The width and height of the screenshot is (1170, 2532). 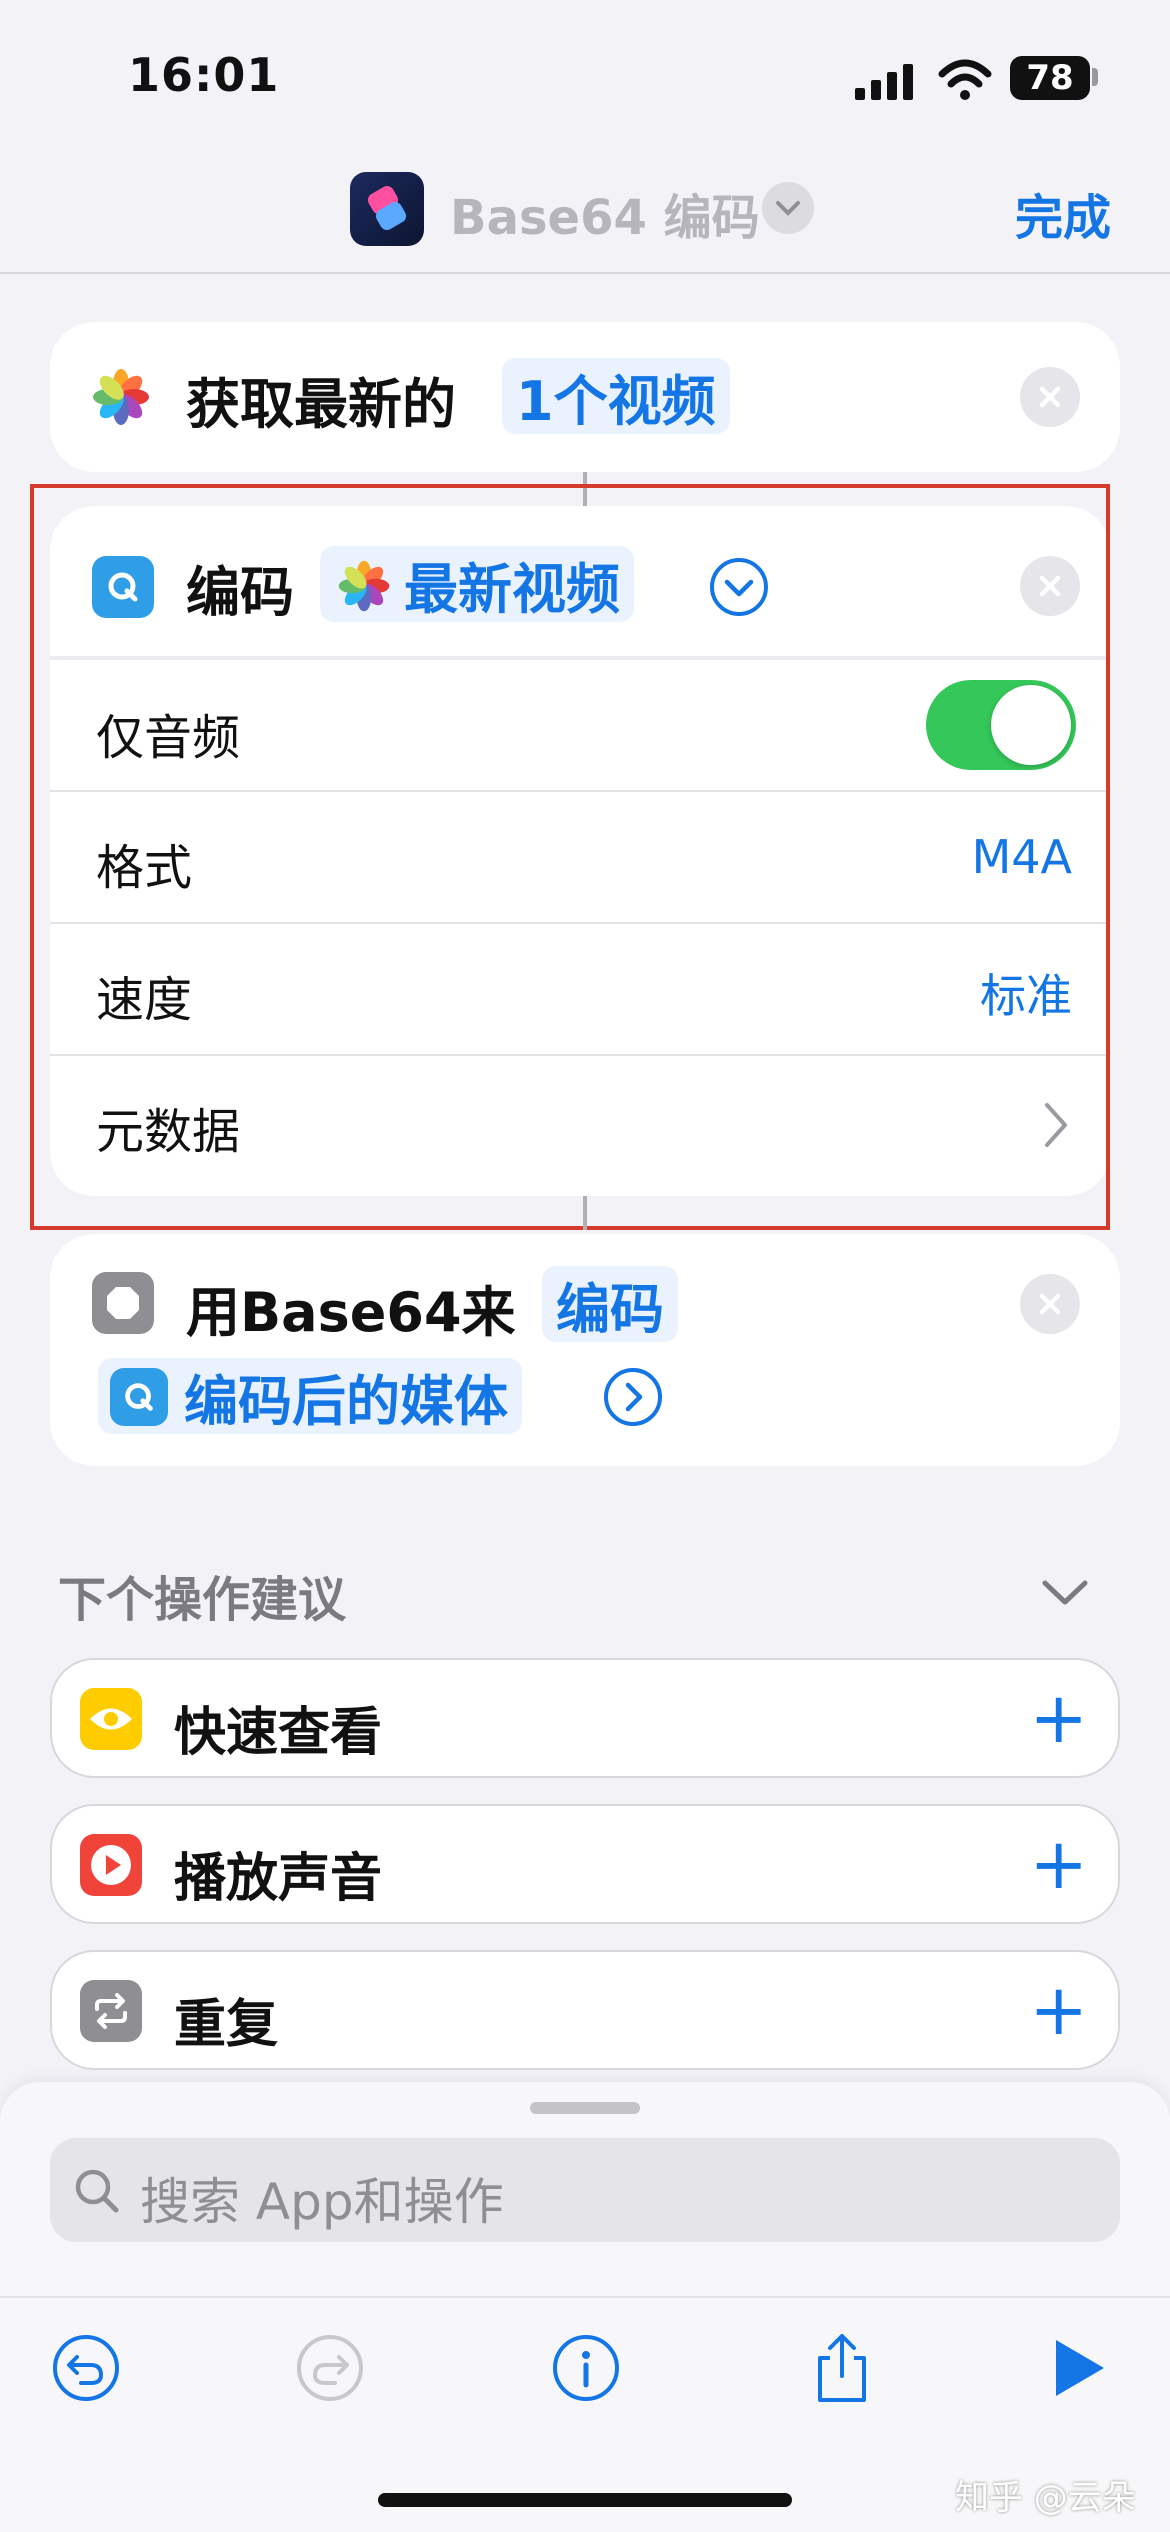 What do you see at coordinates (139, 1397) in the screenshot?
I see `encode-media-icon` at bounding box center [139, 1397].